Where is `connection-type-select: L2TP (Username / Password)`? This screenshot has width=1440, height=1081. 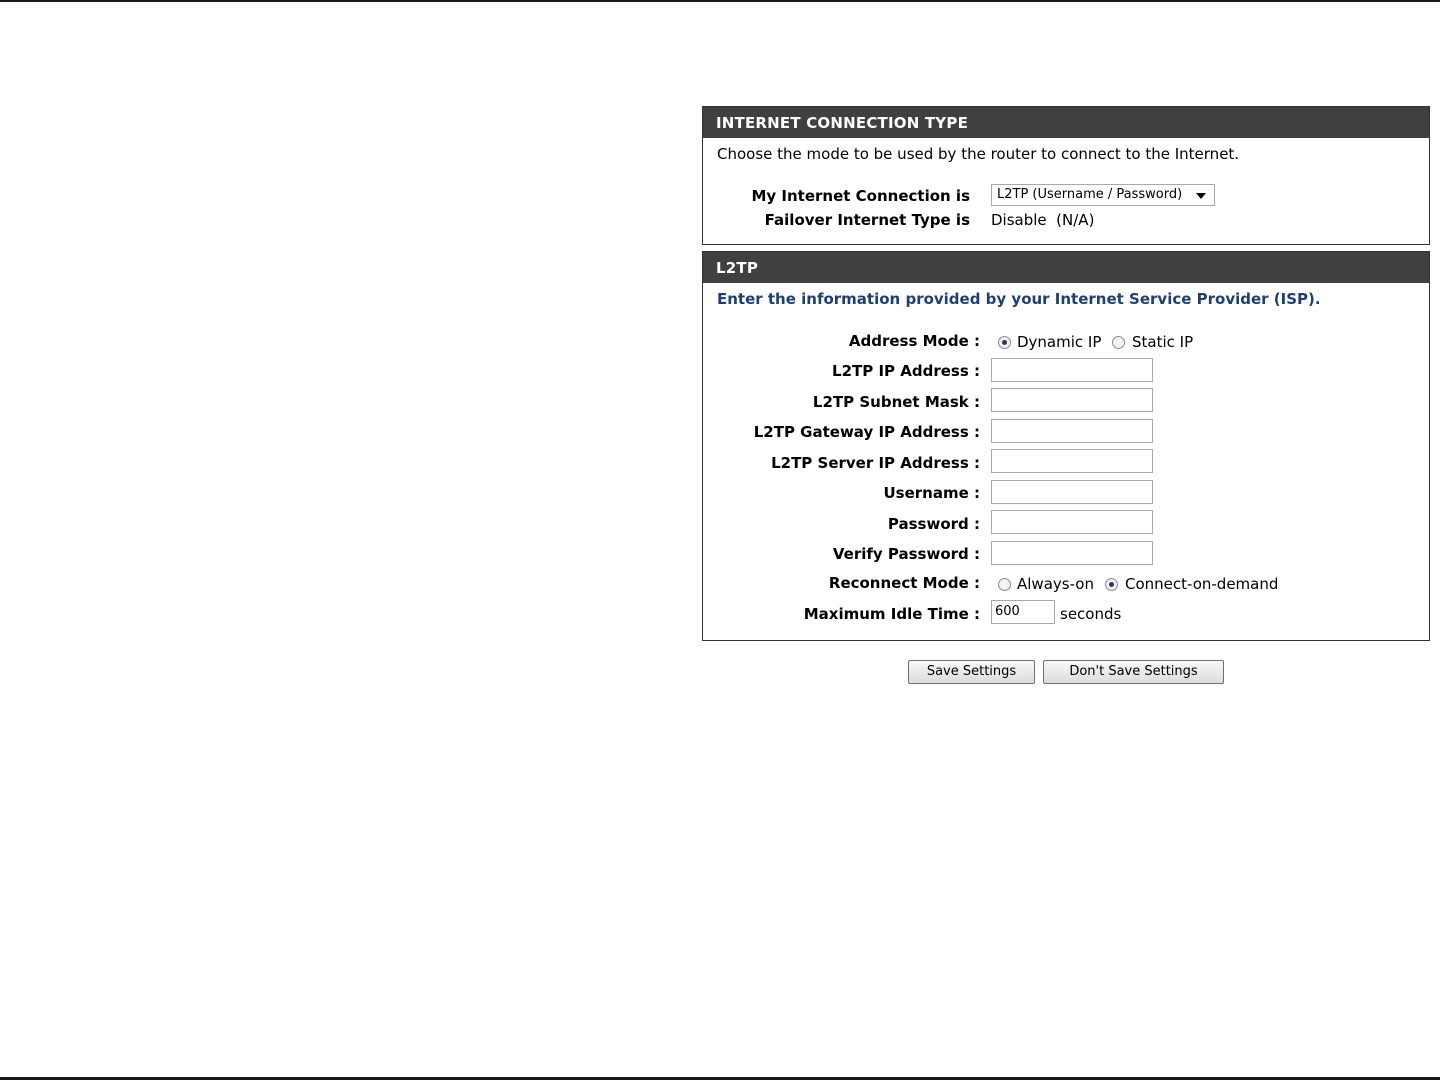 connection-type-select: L2TP (Username / Password) is located at coordinates (1103, 195).